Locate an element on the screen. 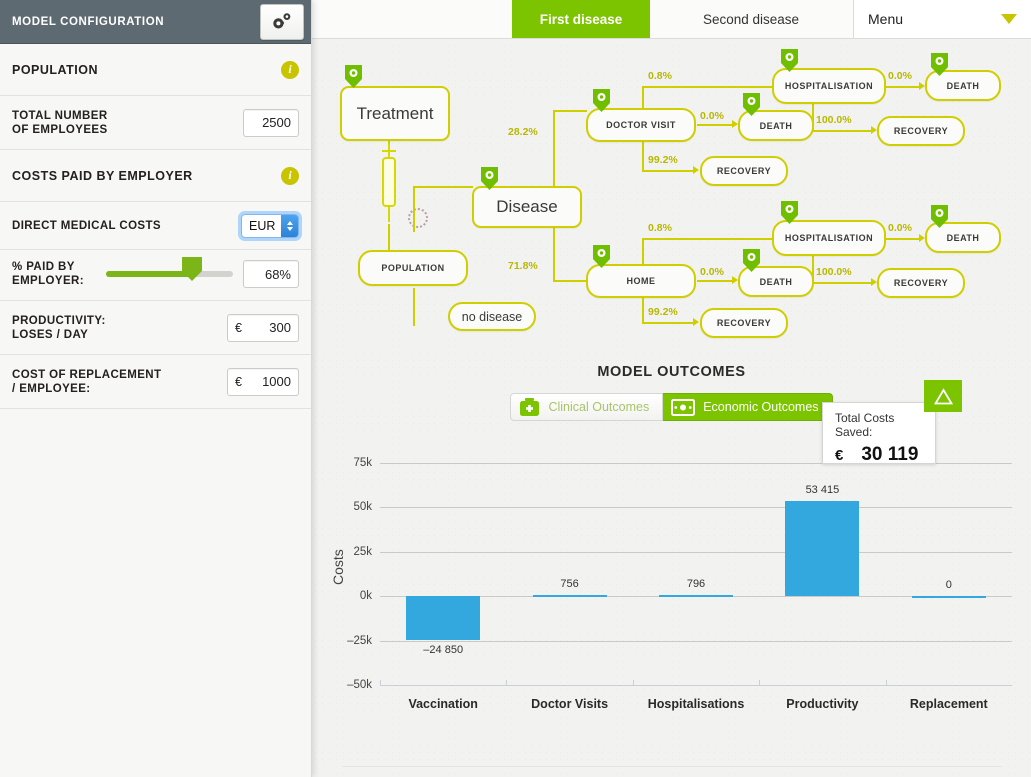  menu-label: Menu is located at coordinates (886, 19).